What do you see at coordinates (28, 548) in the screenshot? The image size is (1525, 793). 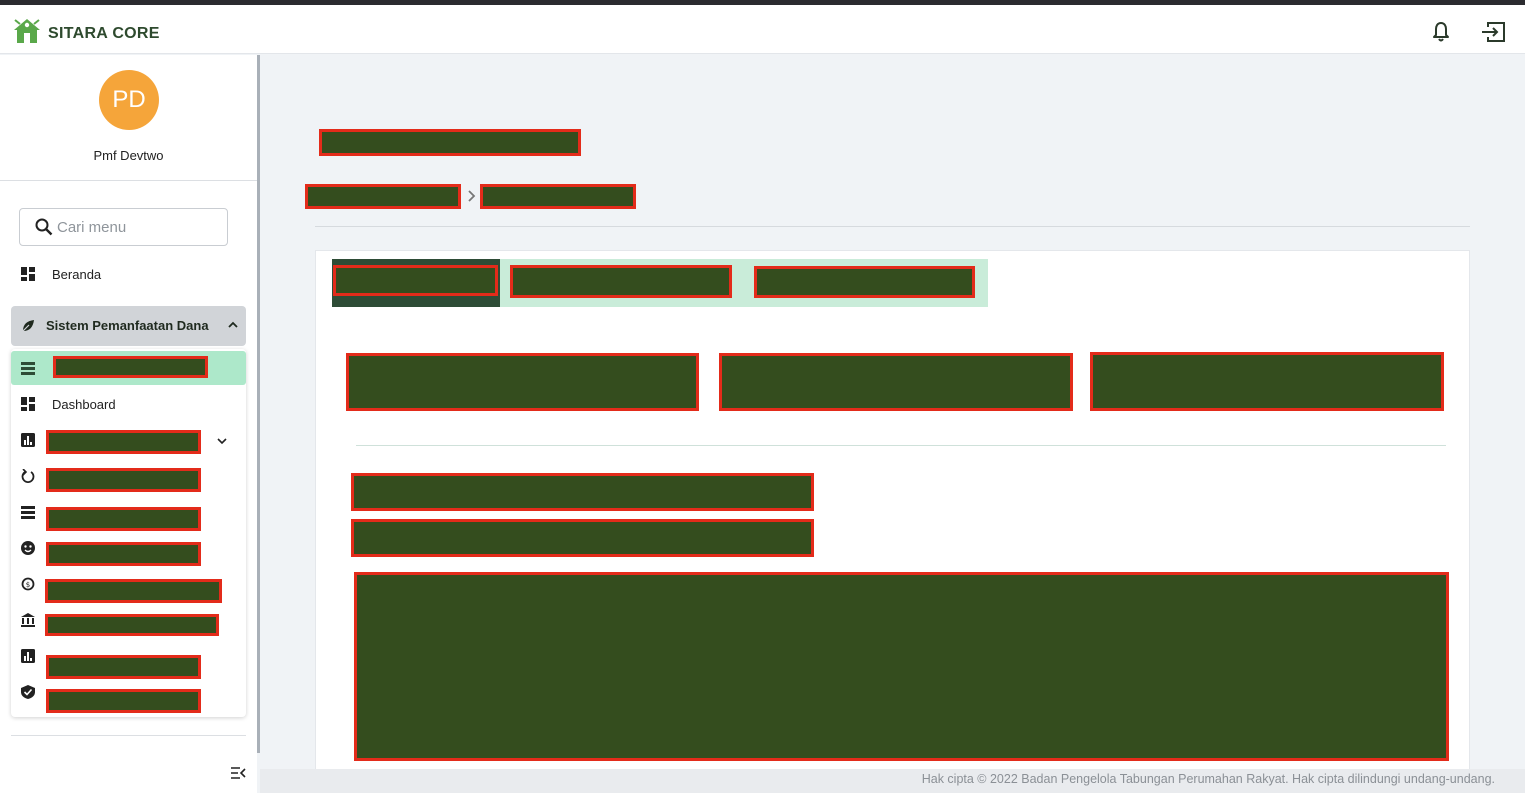 I see `smiley-icon` at bounding box center [28, 548].